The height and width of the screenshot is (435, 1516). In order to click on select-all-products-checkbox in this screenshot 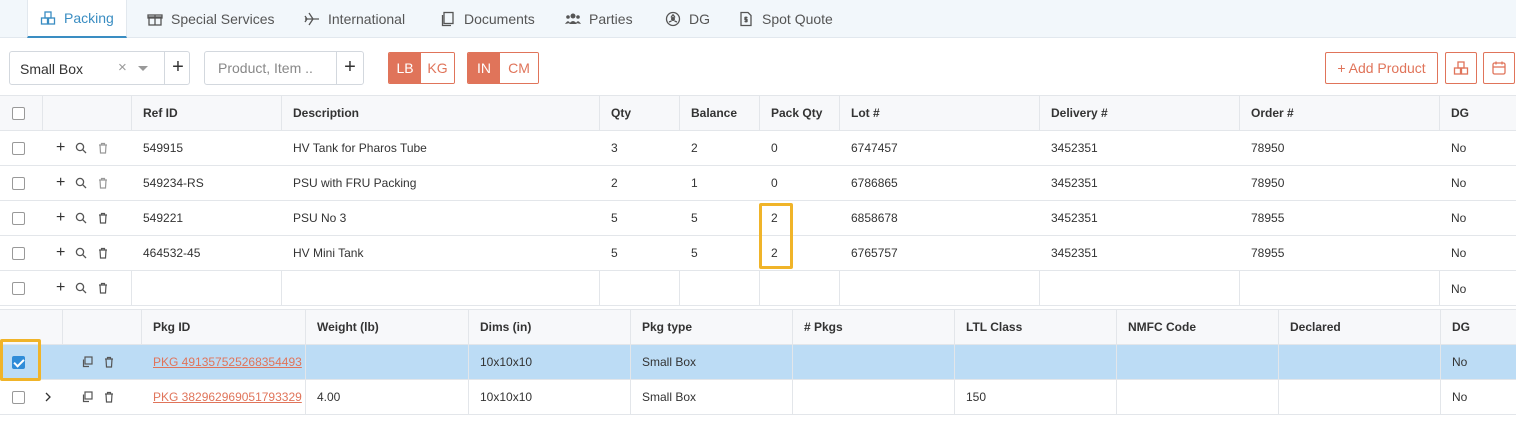, I will do `click(18, 113)`.